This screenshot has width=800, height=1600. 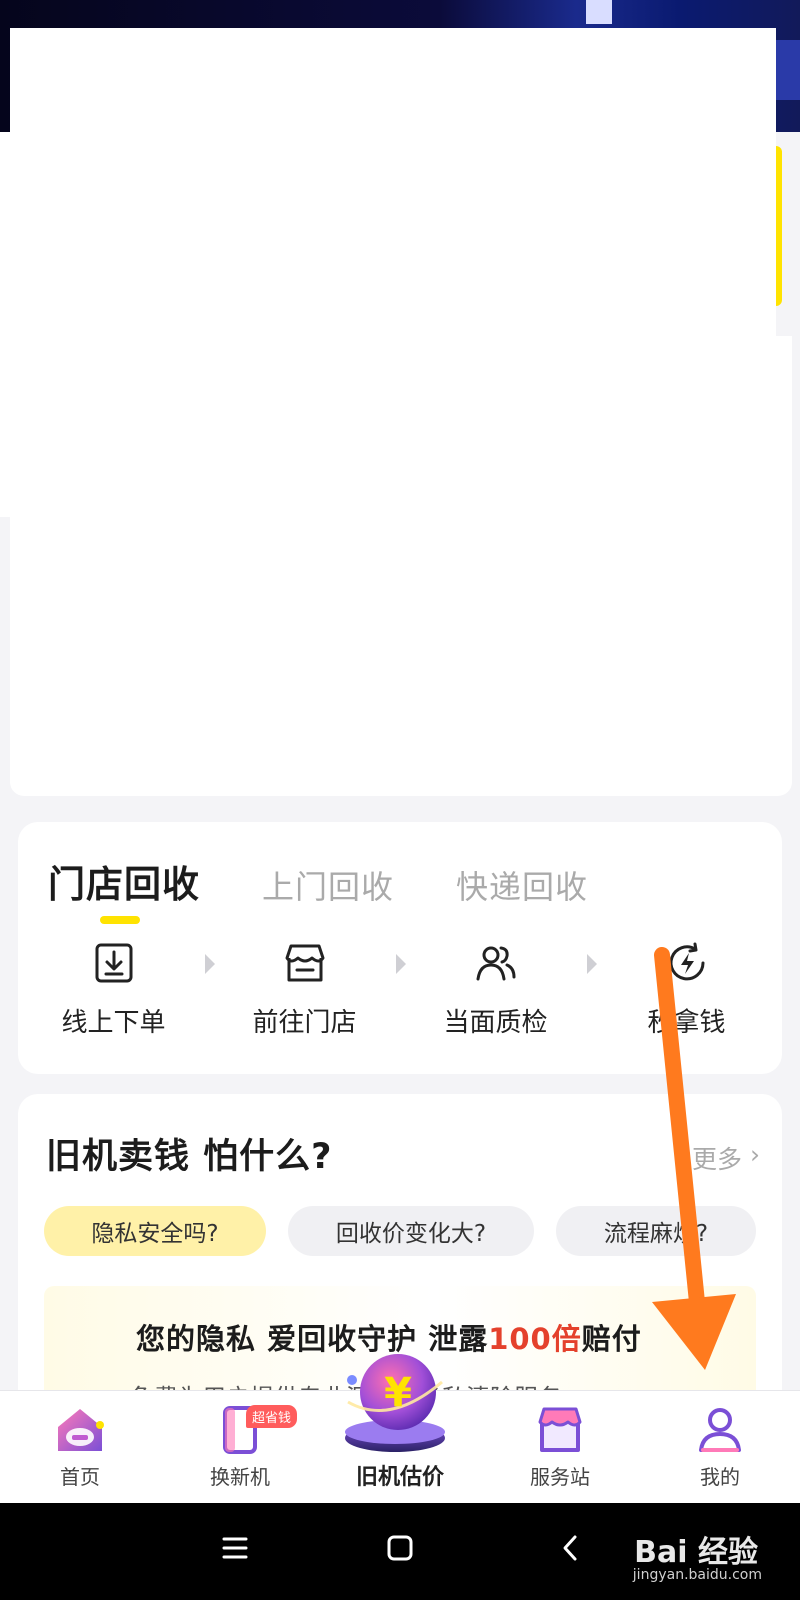 I want to click on step-instant-cash: 秒拿钱, so click(x=686, y=989).